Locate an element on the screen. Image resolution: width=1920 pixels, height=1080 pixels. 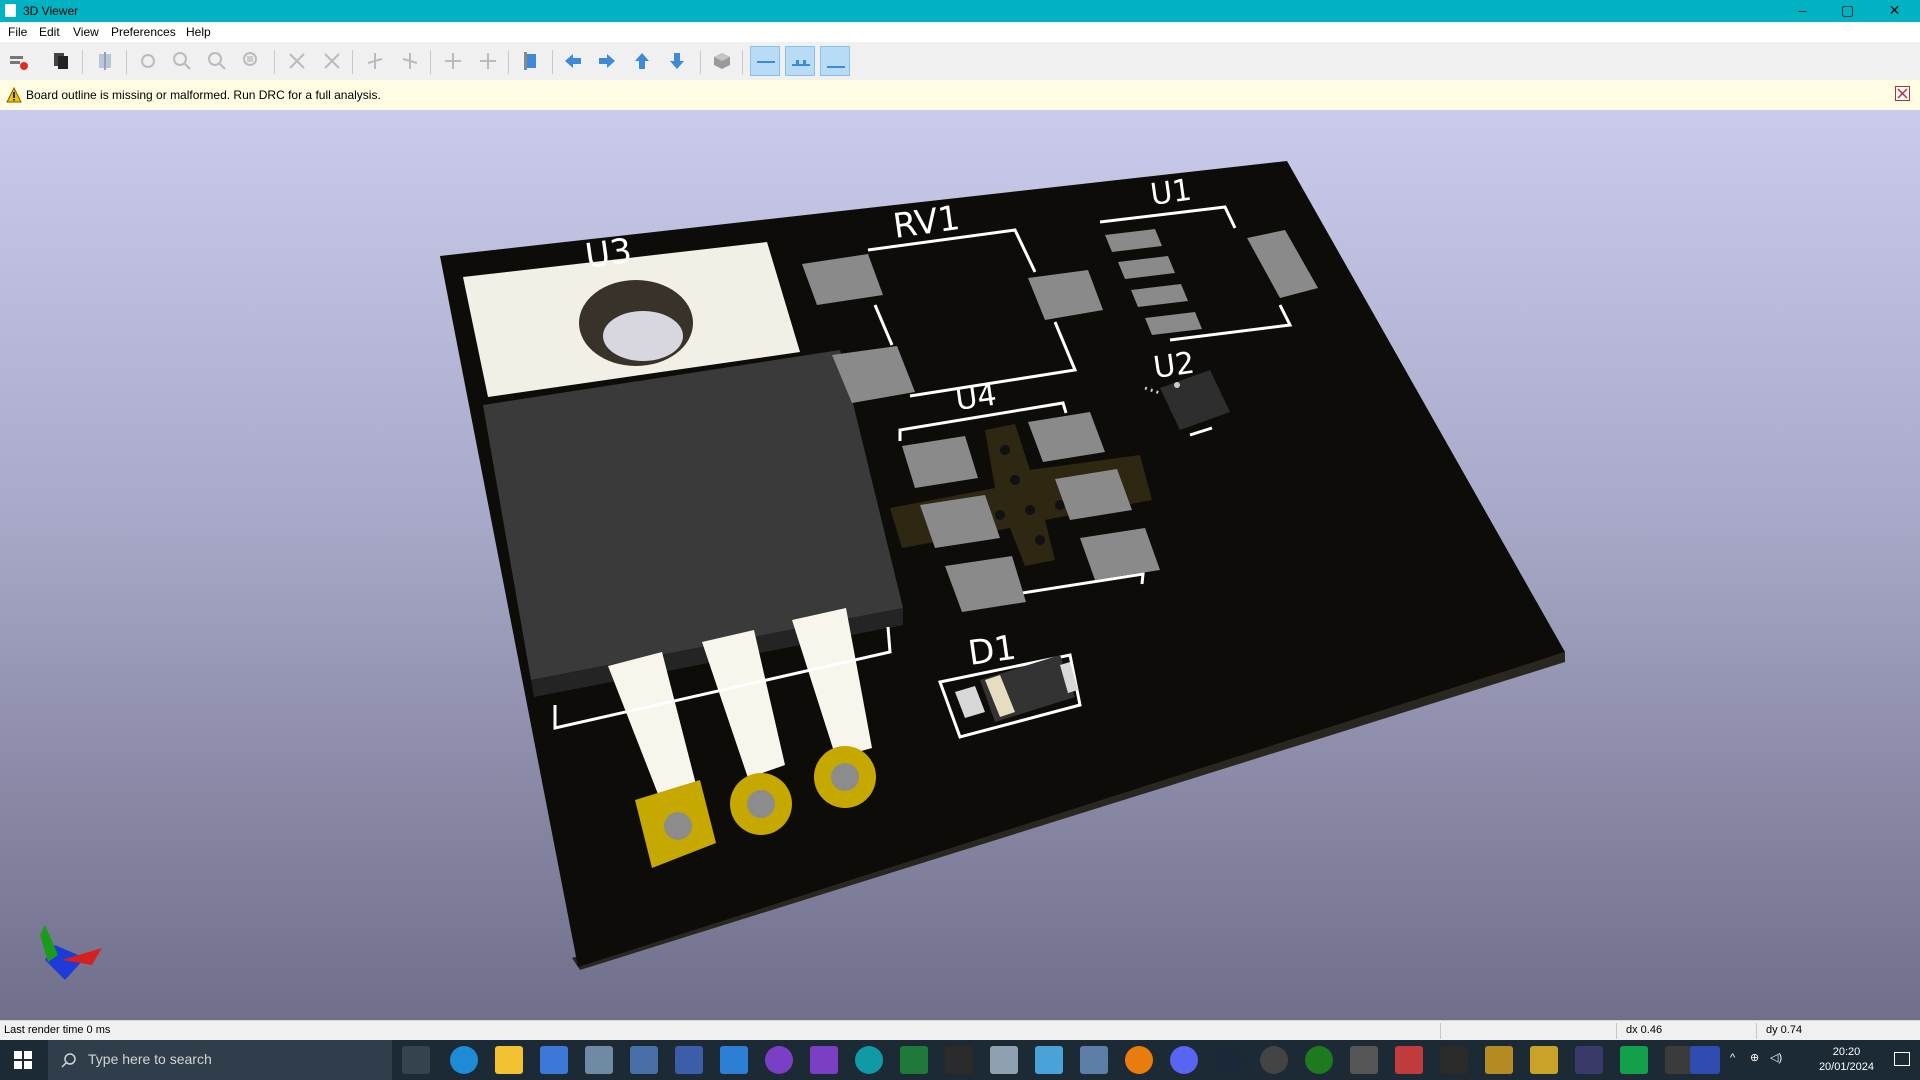
menu-view: View is located at coordinates (86, 32).